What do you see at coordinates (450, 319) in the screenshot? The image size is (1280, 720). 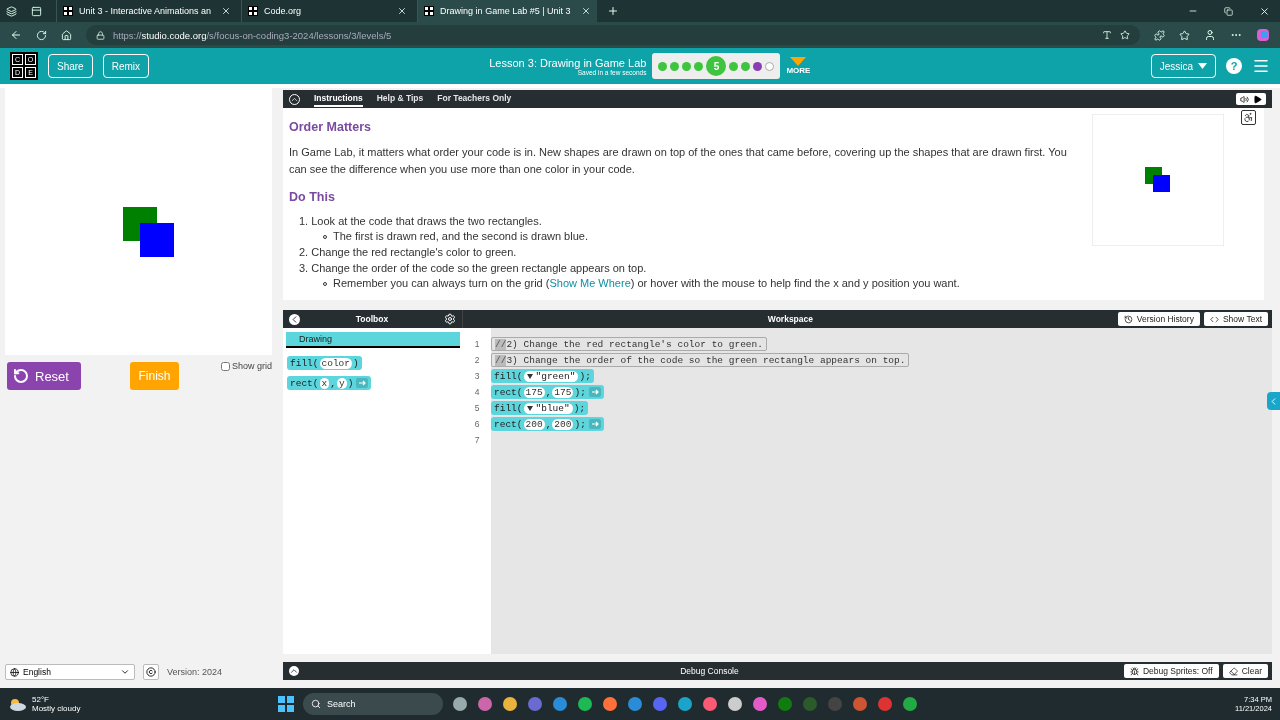 I see `settings-icon` at bounding box center [450, 319].